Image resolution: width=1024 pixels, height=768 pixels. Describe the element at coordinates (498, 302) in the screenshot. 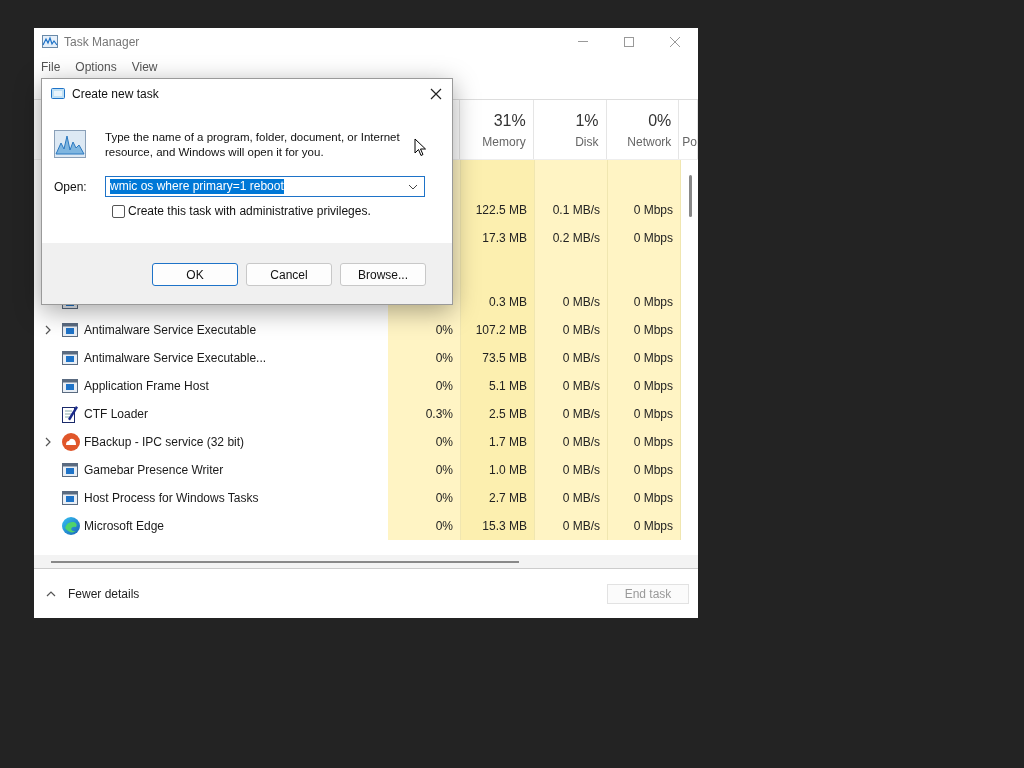

I see `memory-cell: 0.3 MB` at that location.